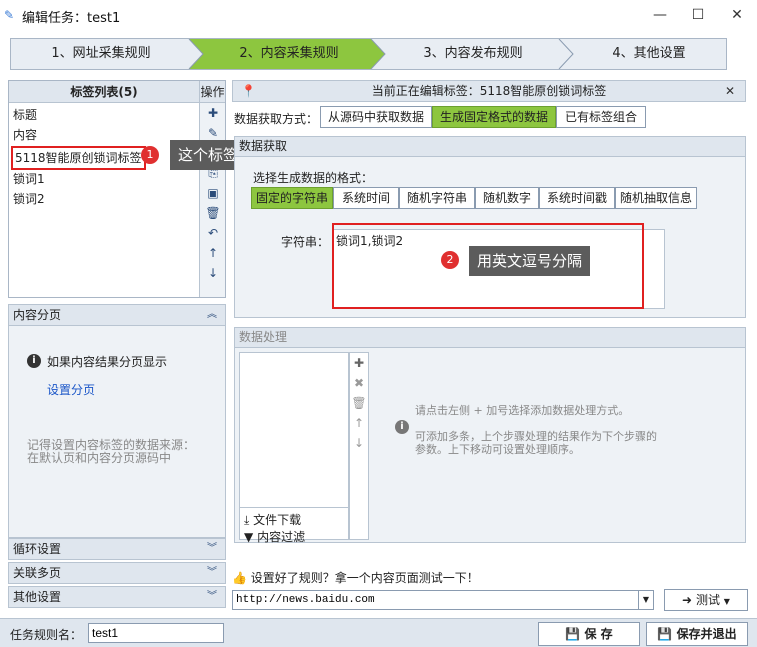 This screenshot has width=757, height=647. I want to click on processing-toolbar: ✚ ✖ 🗑 ↑ ↓, so click(359, 446).